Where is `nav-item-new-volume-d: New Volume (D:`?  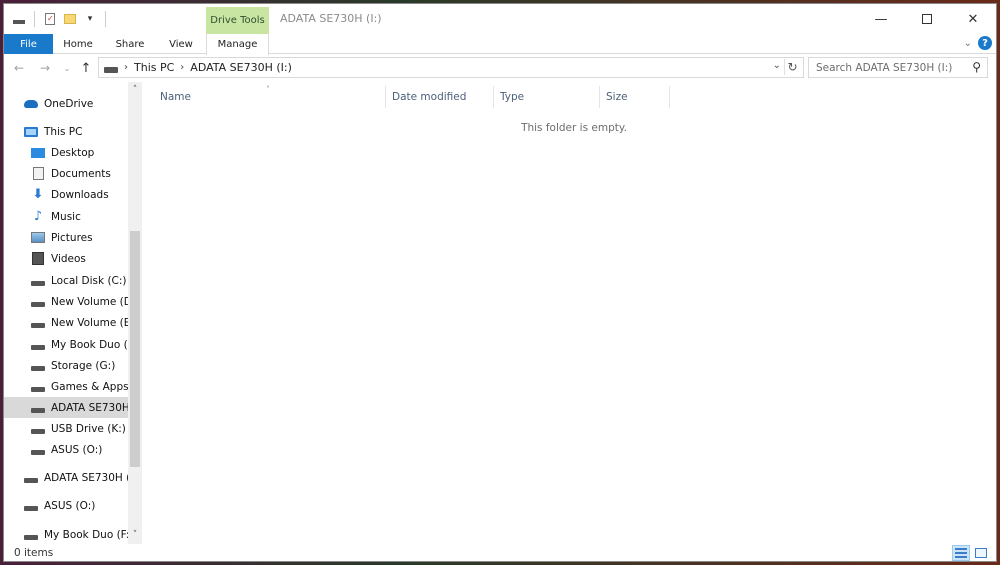 nav-item-new-volume-d: New Volume (D: is located at coordinates (79, 301).